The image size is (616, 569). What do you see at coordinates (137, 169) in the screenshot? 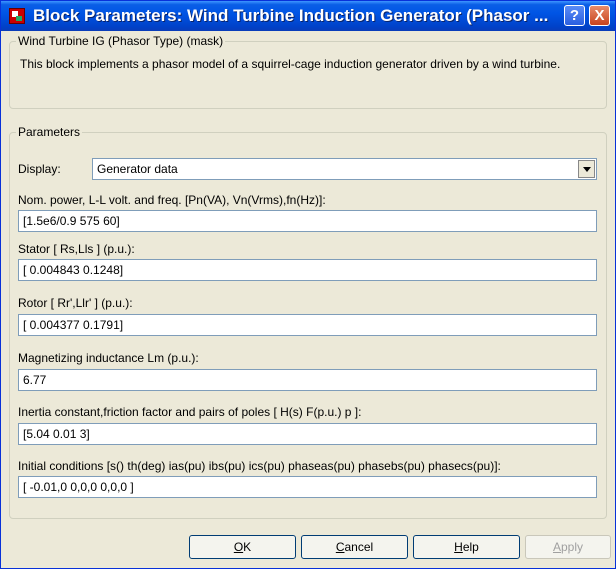
I see `display-select-value: Generator data` at bounding box center [137, 169].